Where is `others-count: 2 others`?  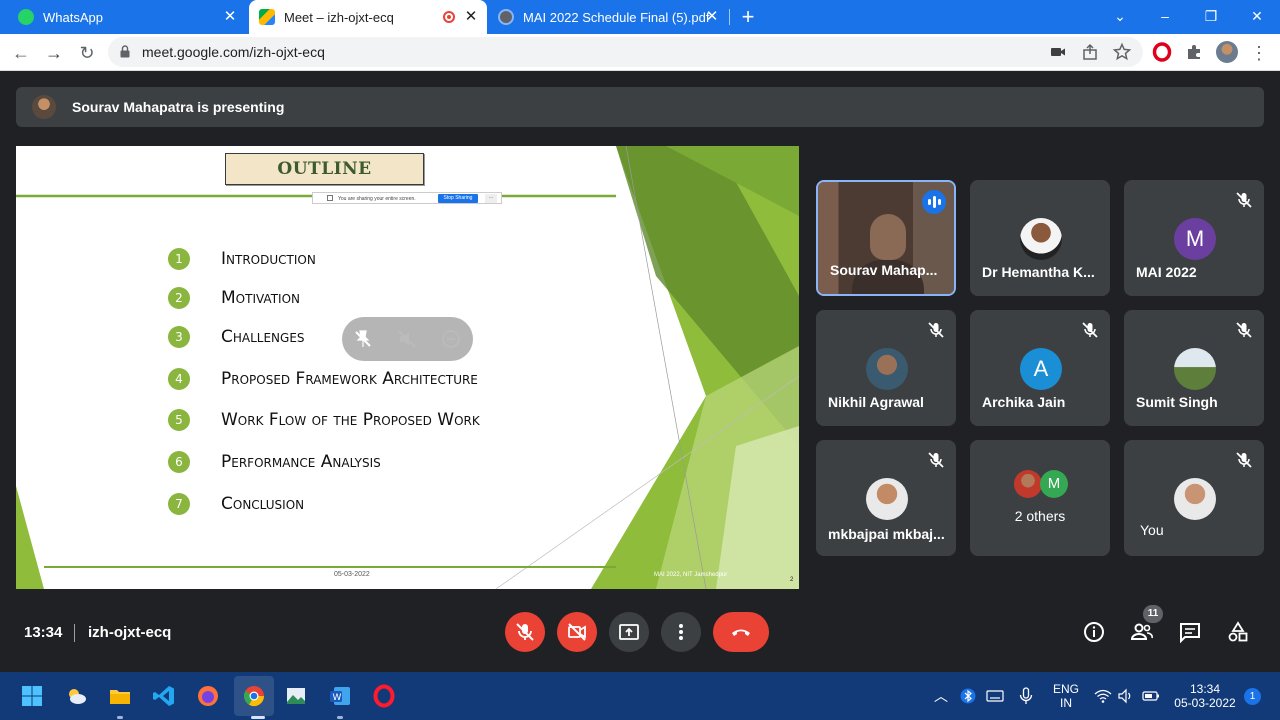
others-count: 2 others is located at coordinates (1040, 516).